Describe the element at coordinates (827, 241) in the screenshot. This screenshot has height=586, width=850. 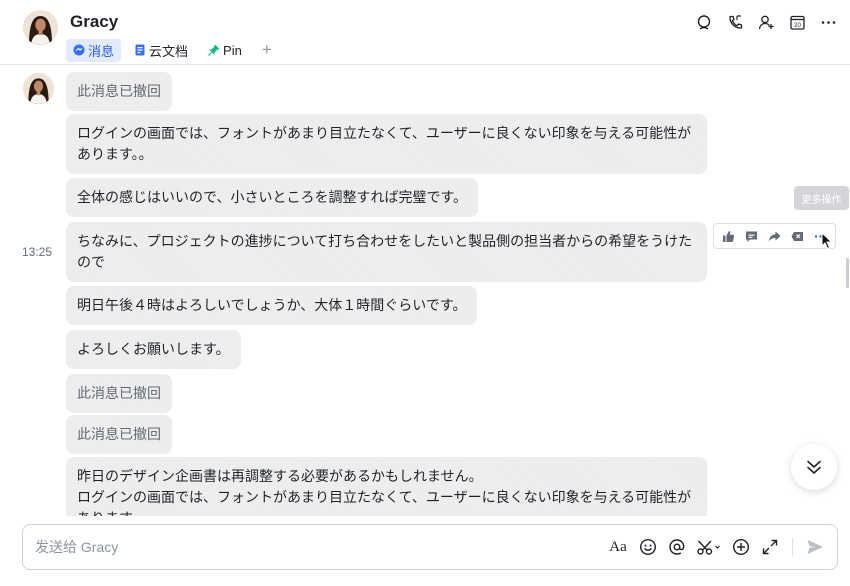
I see `mouse-pointer-icon` at that location.